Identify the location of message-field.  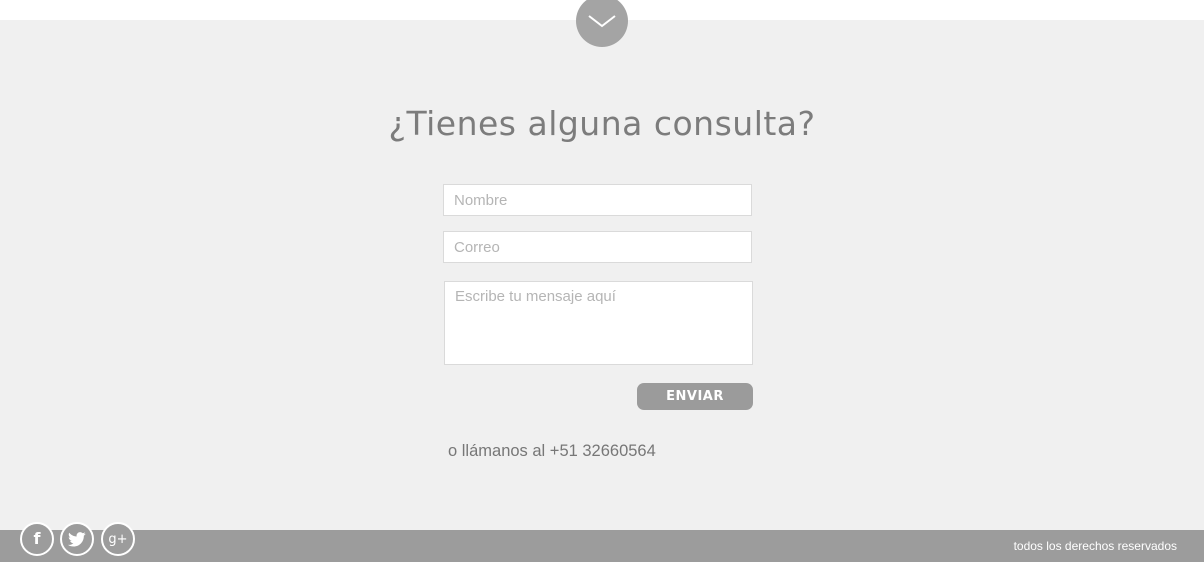
(598, 323).